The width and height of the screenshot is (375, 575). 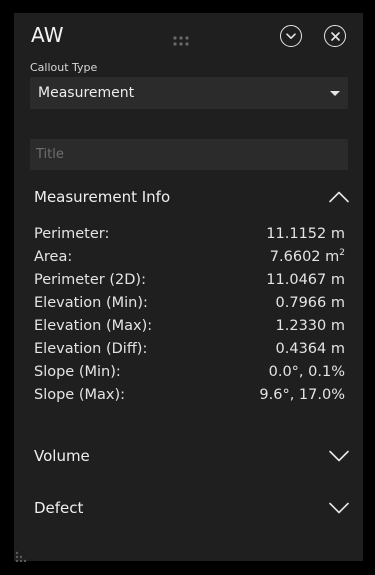 What do you see at coordinates (21, 555) in the screenshot?
I see `resize-grip-icon` at bounding box center [21, 555].